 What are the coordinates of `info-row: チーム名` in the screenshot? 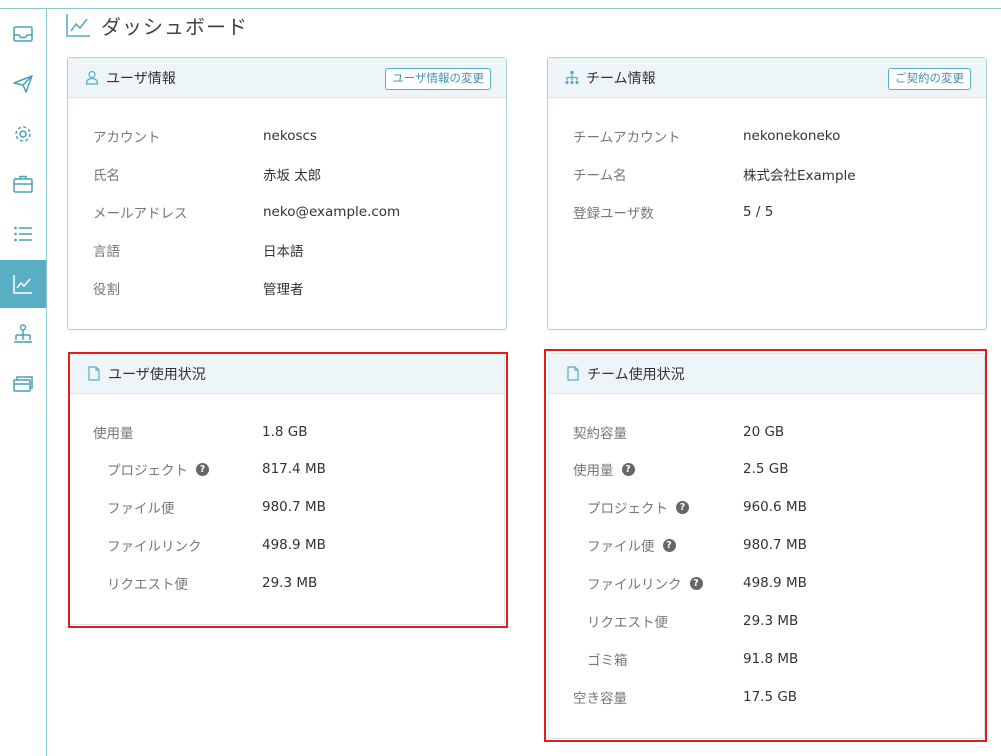 It's located at (600, 174).